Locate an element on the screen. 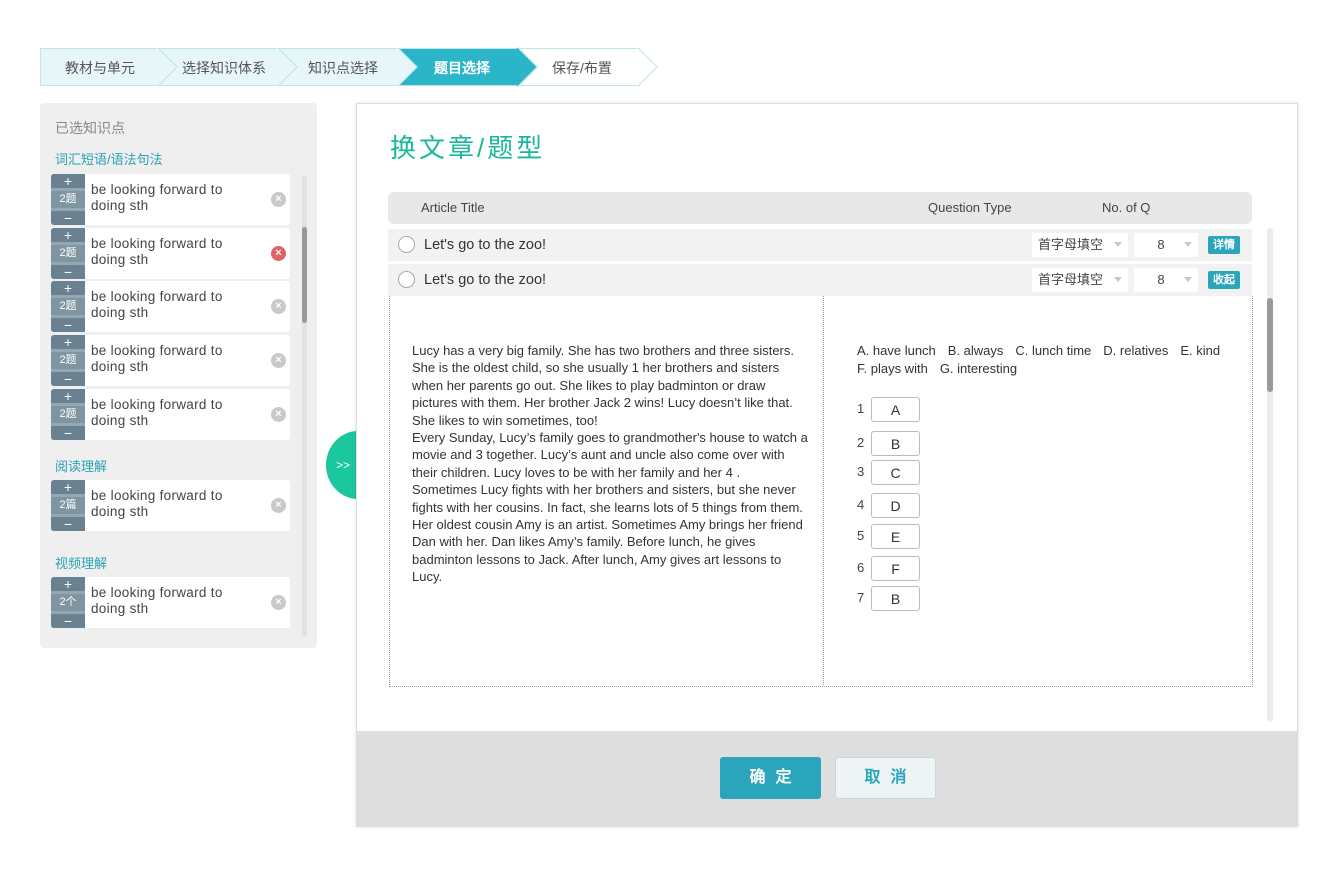  collapse-button: 收起 is located at coordinates (1224, 280).